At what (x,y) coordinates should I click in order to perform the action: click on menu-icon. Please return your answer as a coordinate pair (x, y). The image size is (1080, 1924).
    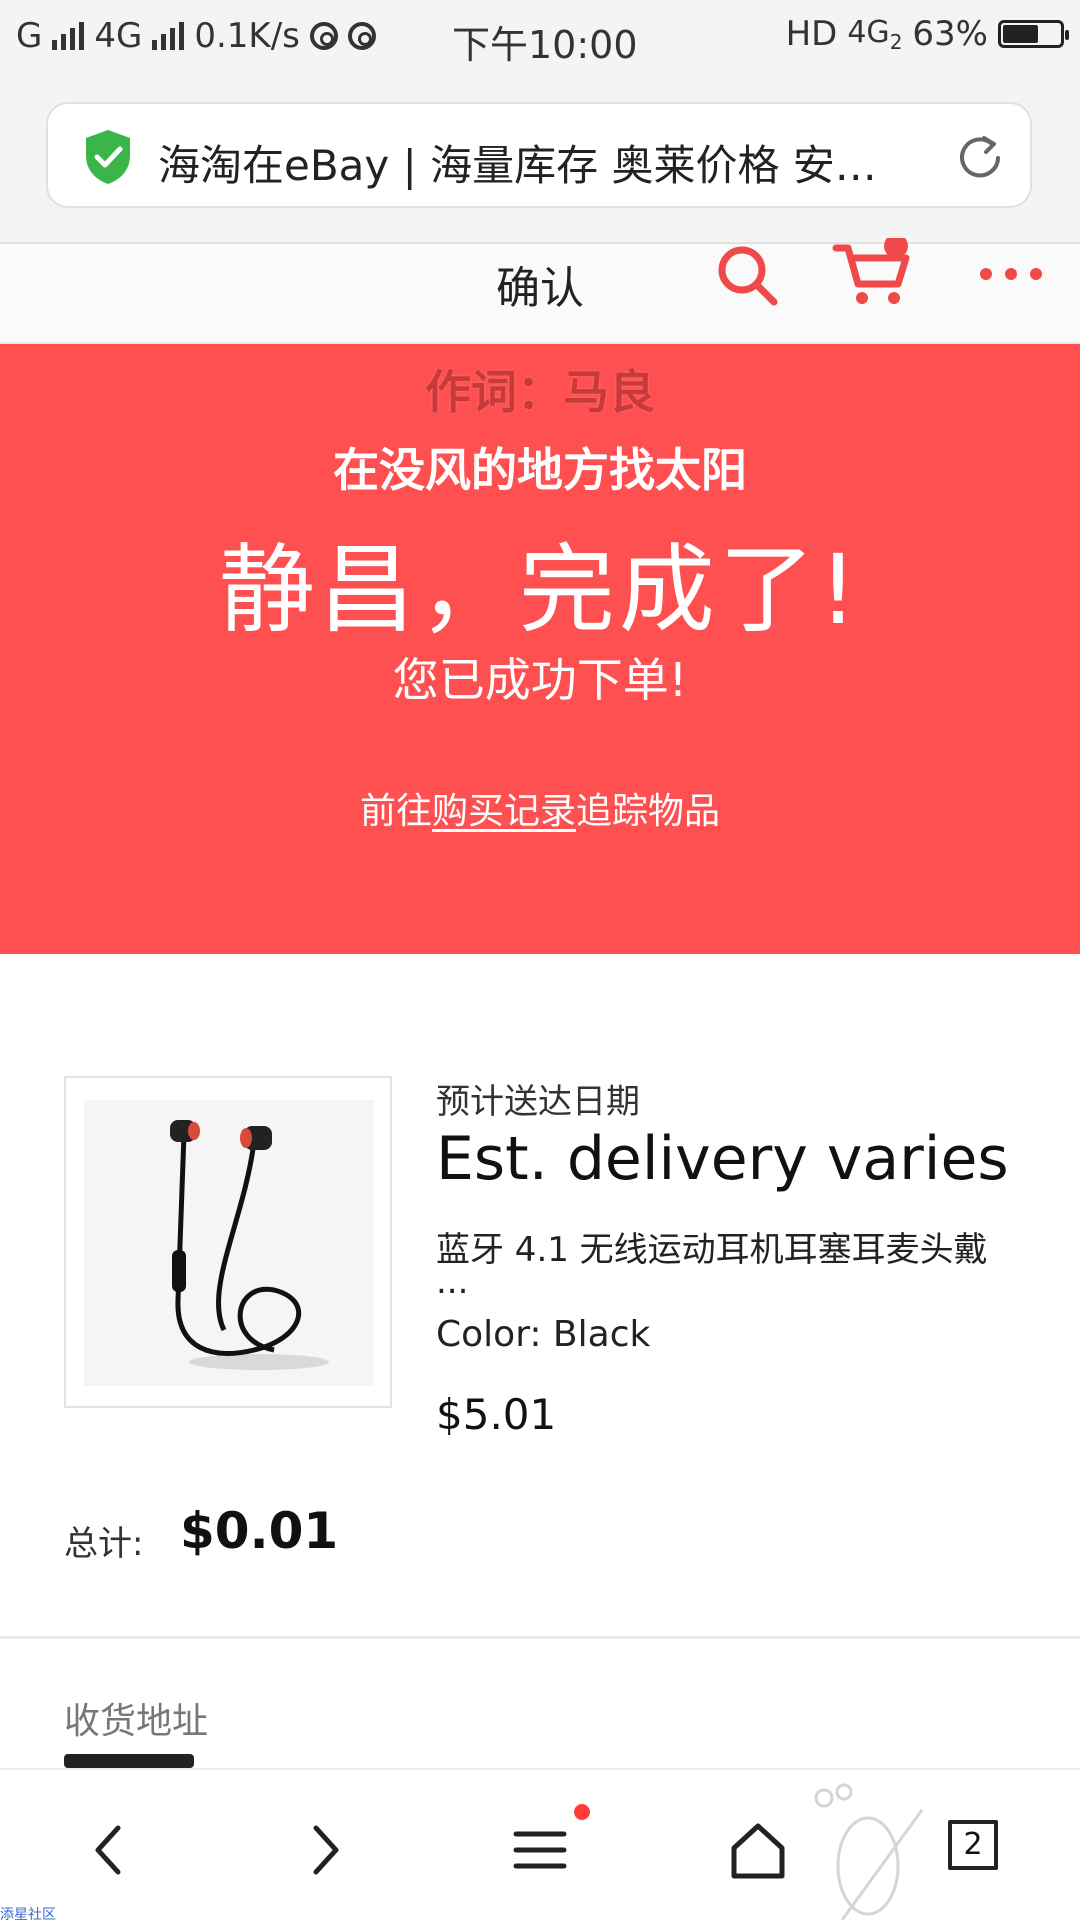
    Looking at the image, I should click on (540, 1850).